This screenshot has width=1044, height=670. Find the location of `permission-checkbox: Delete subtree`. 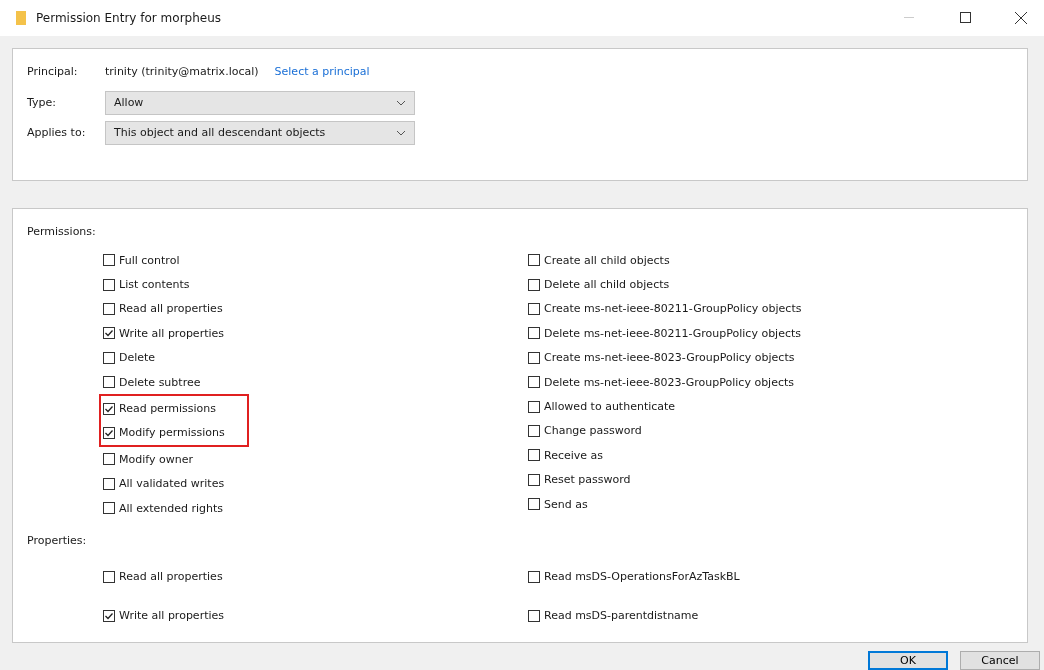

permission-checkbox: Delete subtree is located at coordinates (315, 382).